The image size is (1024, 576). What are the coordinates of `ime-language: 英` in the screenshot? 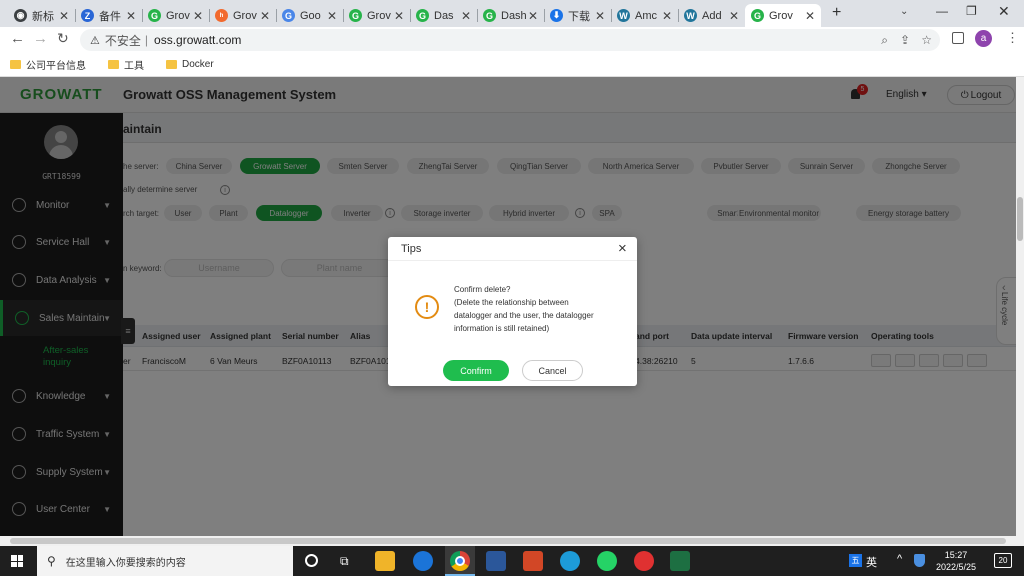 It's located at (871, 562).